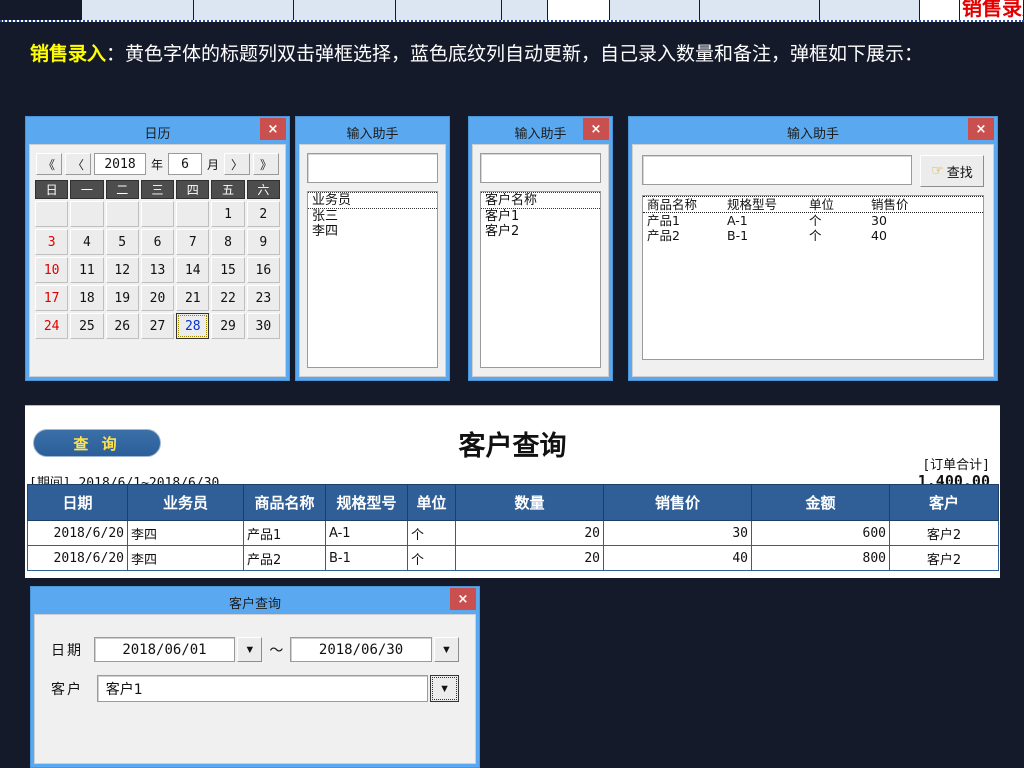 This screenshot has width=1024, height=768. Describe the element at coordinates (157, 298) in the screenshot. I see `calendar-day: 20` at that location.